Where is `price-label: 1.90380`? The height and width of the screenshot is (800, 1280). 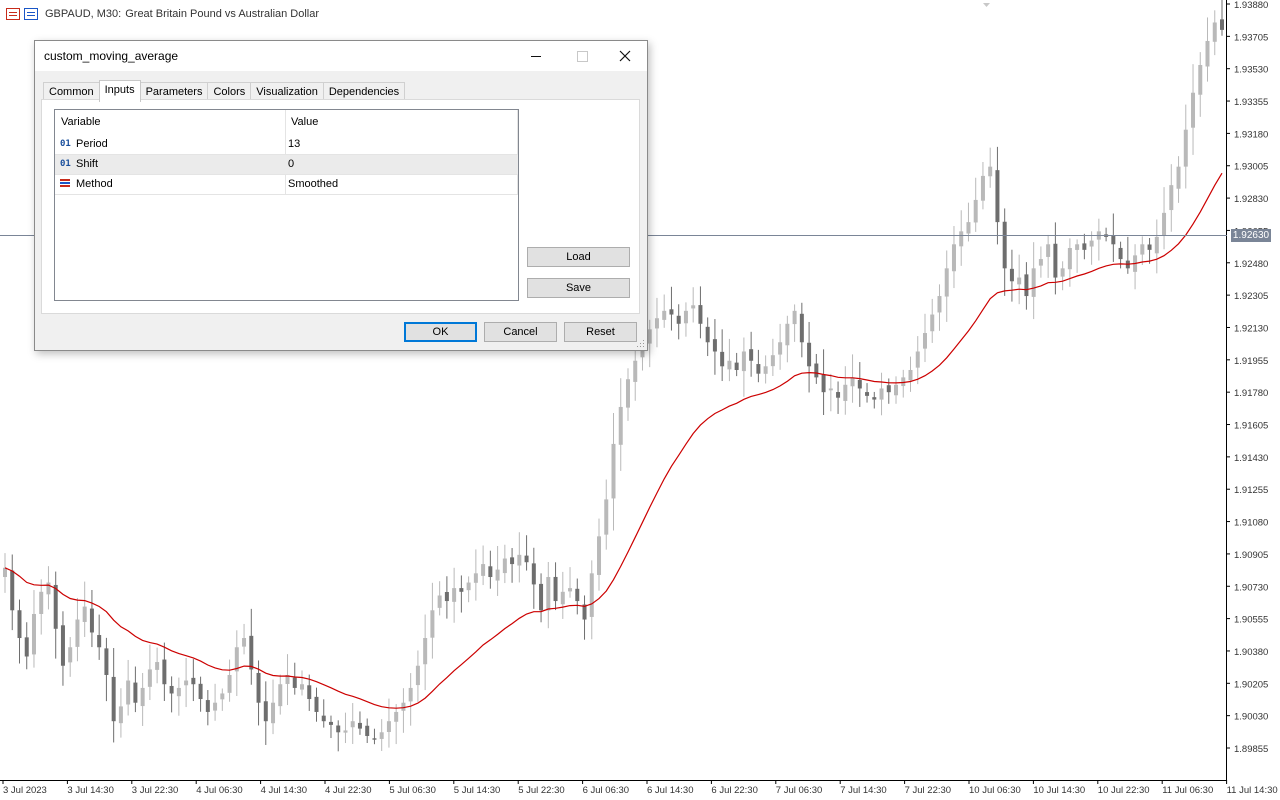
price-label: 1.90380 is located at coordinates (1251, 652).